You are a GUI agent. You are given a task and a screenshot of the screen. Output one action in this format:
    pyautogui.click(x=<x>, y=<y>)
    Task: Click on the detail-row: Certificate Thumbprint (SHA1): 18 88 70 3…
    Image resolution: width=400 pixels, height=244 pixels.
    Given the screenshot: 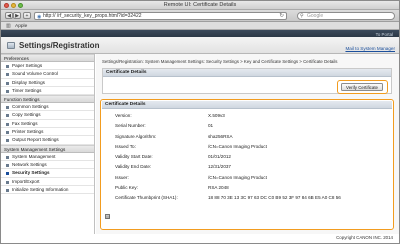 What is the action you would take?
    pyautogui.click(x=250, y=200)
    